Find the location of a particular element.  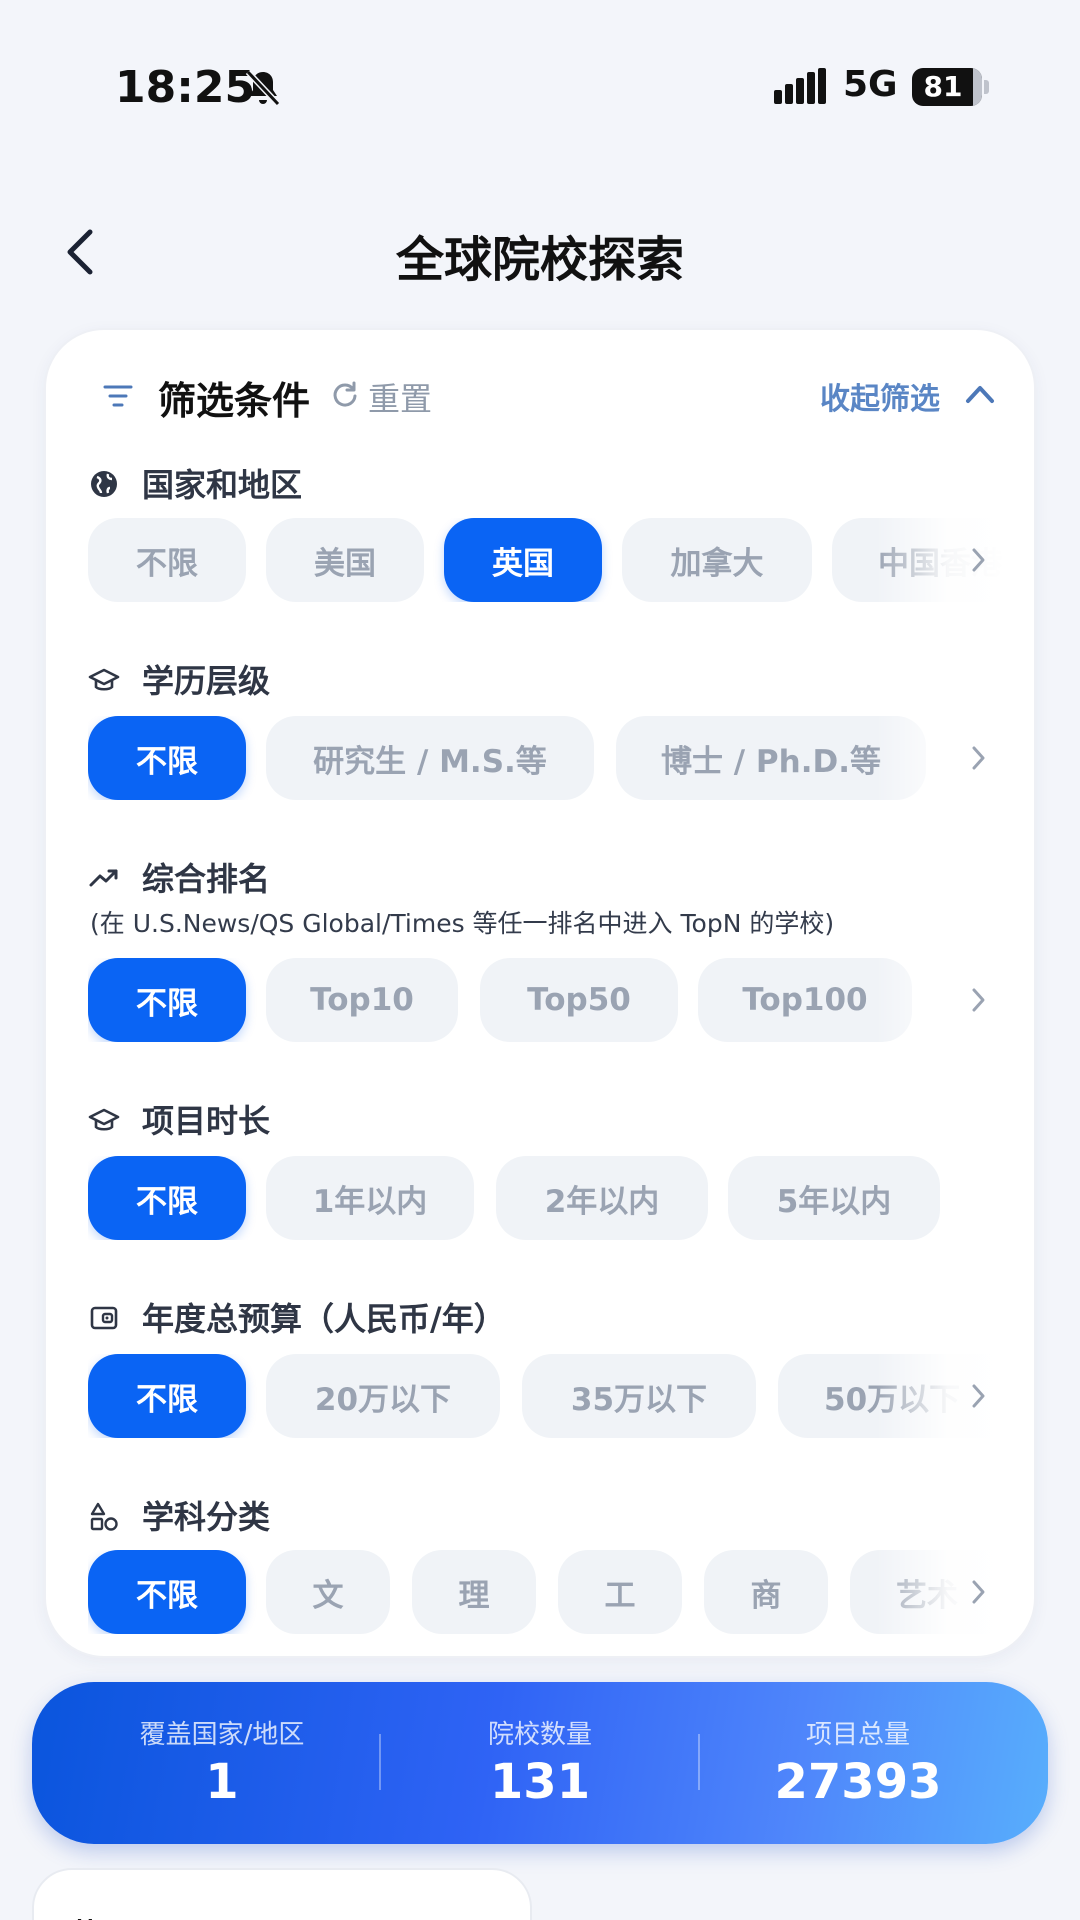

stat-programs: 项目总量 27393 is located at coordinates (858, 1763).